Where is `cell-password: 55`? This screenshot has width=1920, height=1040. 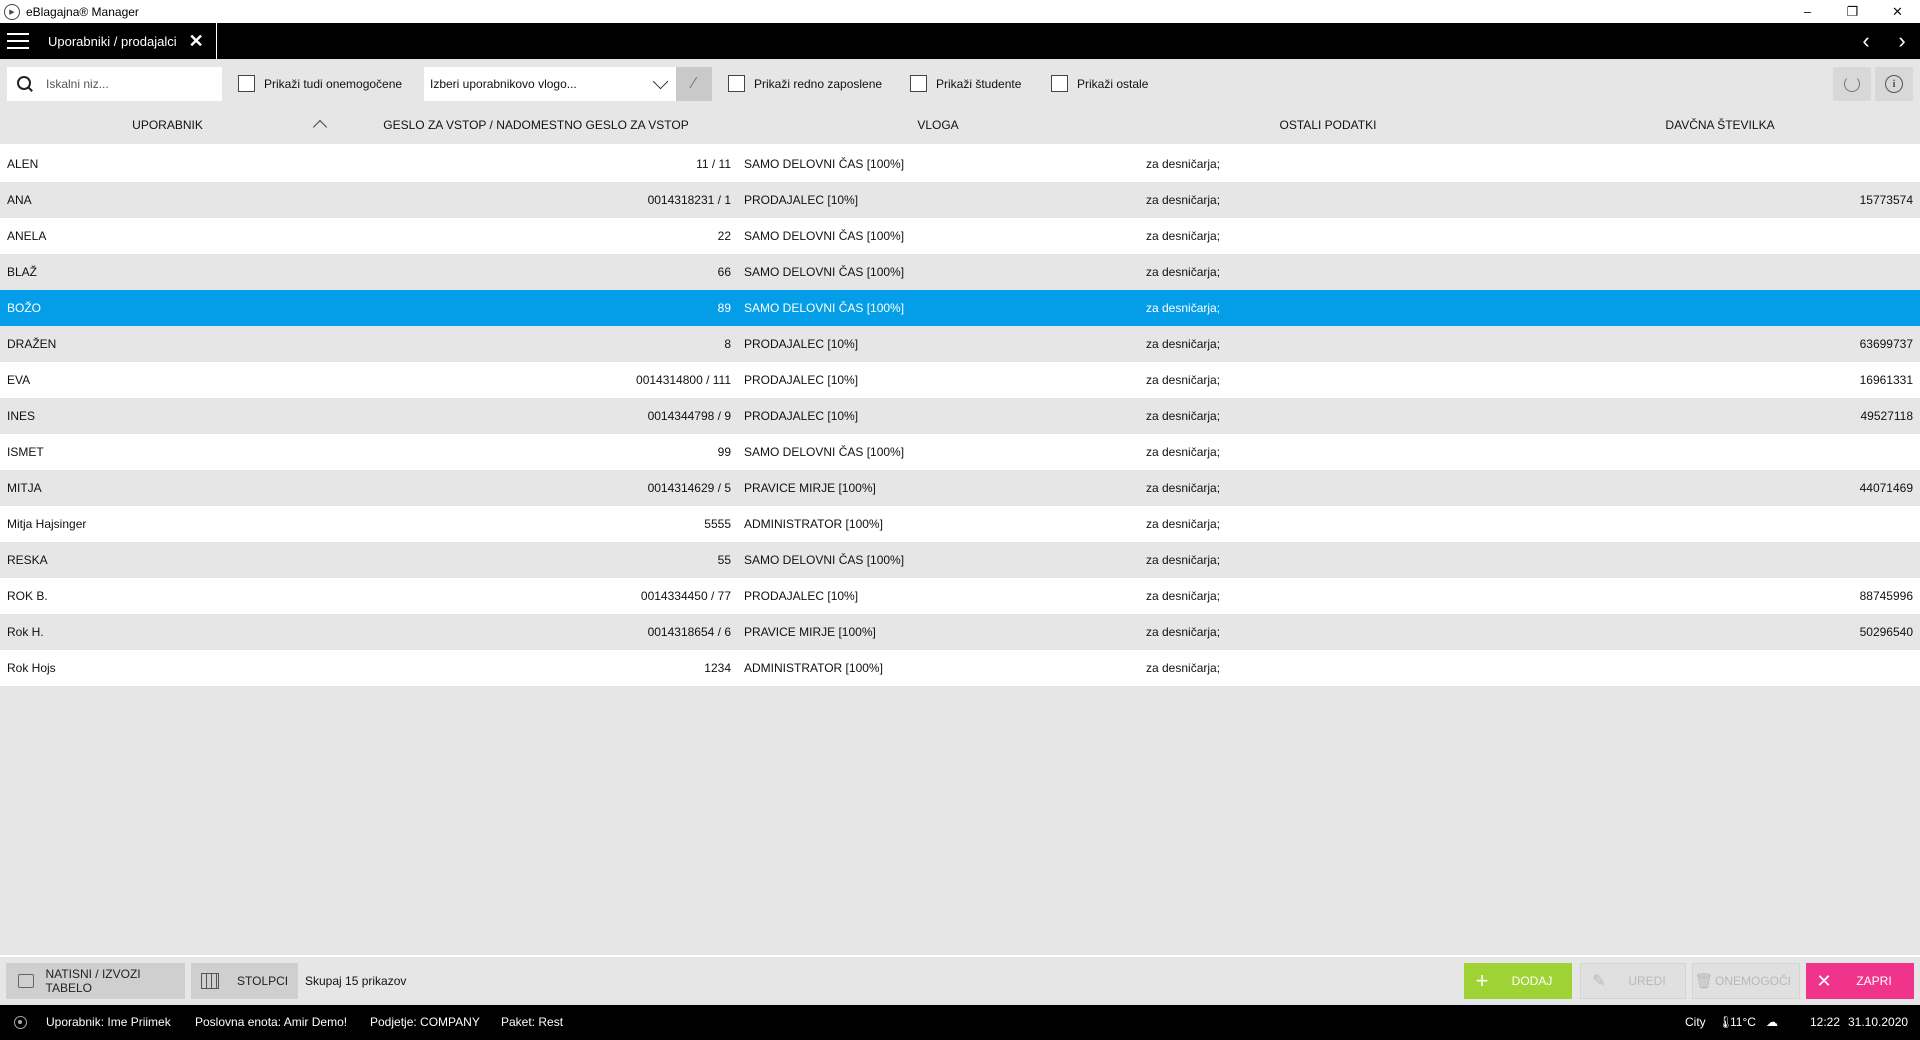 cell-password: 55 is located at coordinates (724, 560).